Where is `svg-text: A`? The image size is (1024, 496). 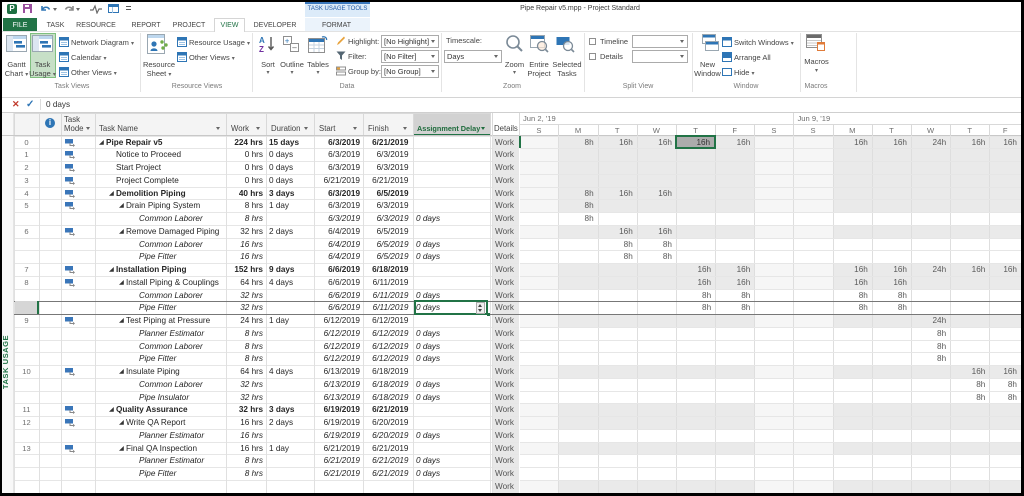 svg-text: A is located at coordinates (262, 40).